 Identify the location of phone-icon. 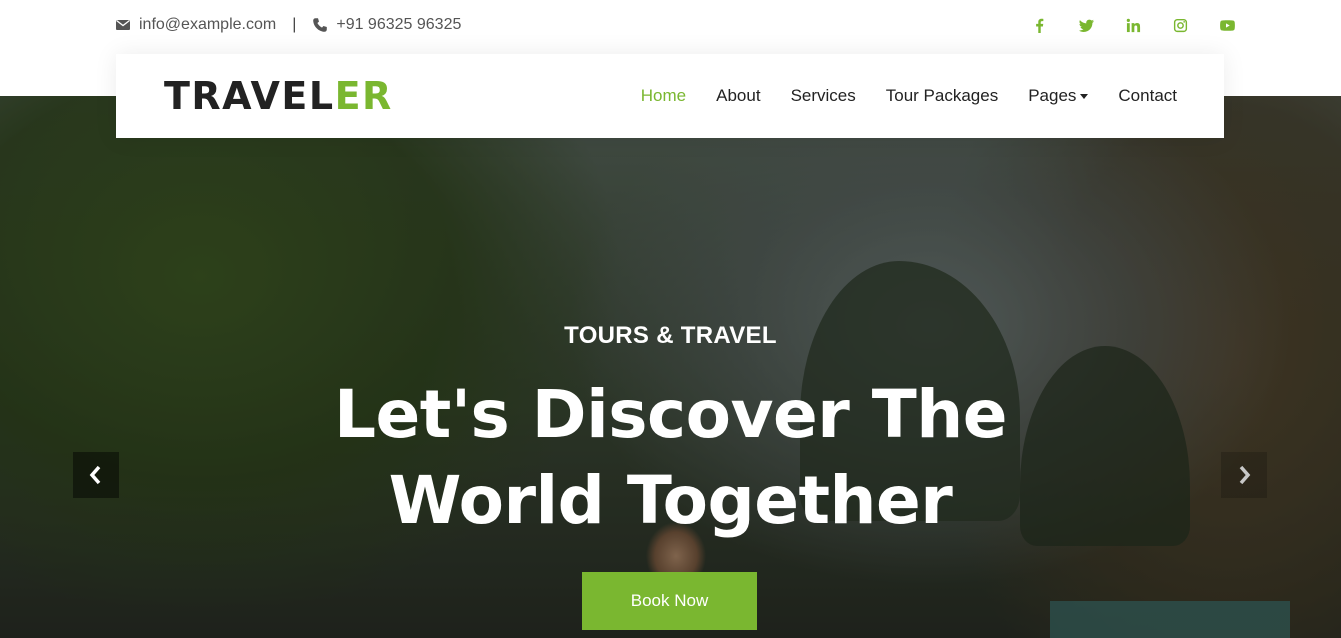
(320, 25).